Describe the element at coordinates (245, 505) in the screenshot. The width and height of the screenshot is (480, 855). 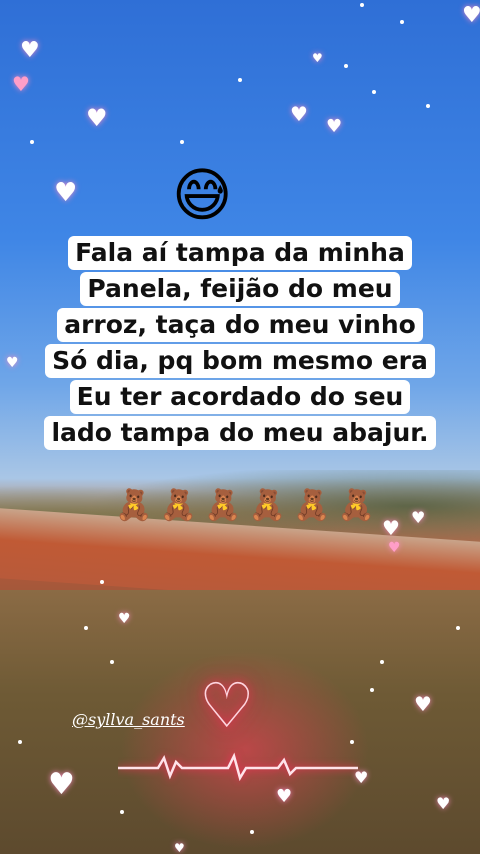
I see `teddy-bear-row: 🧸 🧸 🧸 🧸 🧸 🧸` at that location.